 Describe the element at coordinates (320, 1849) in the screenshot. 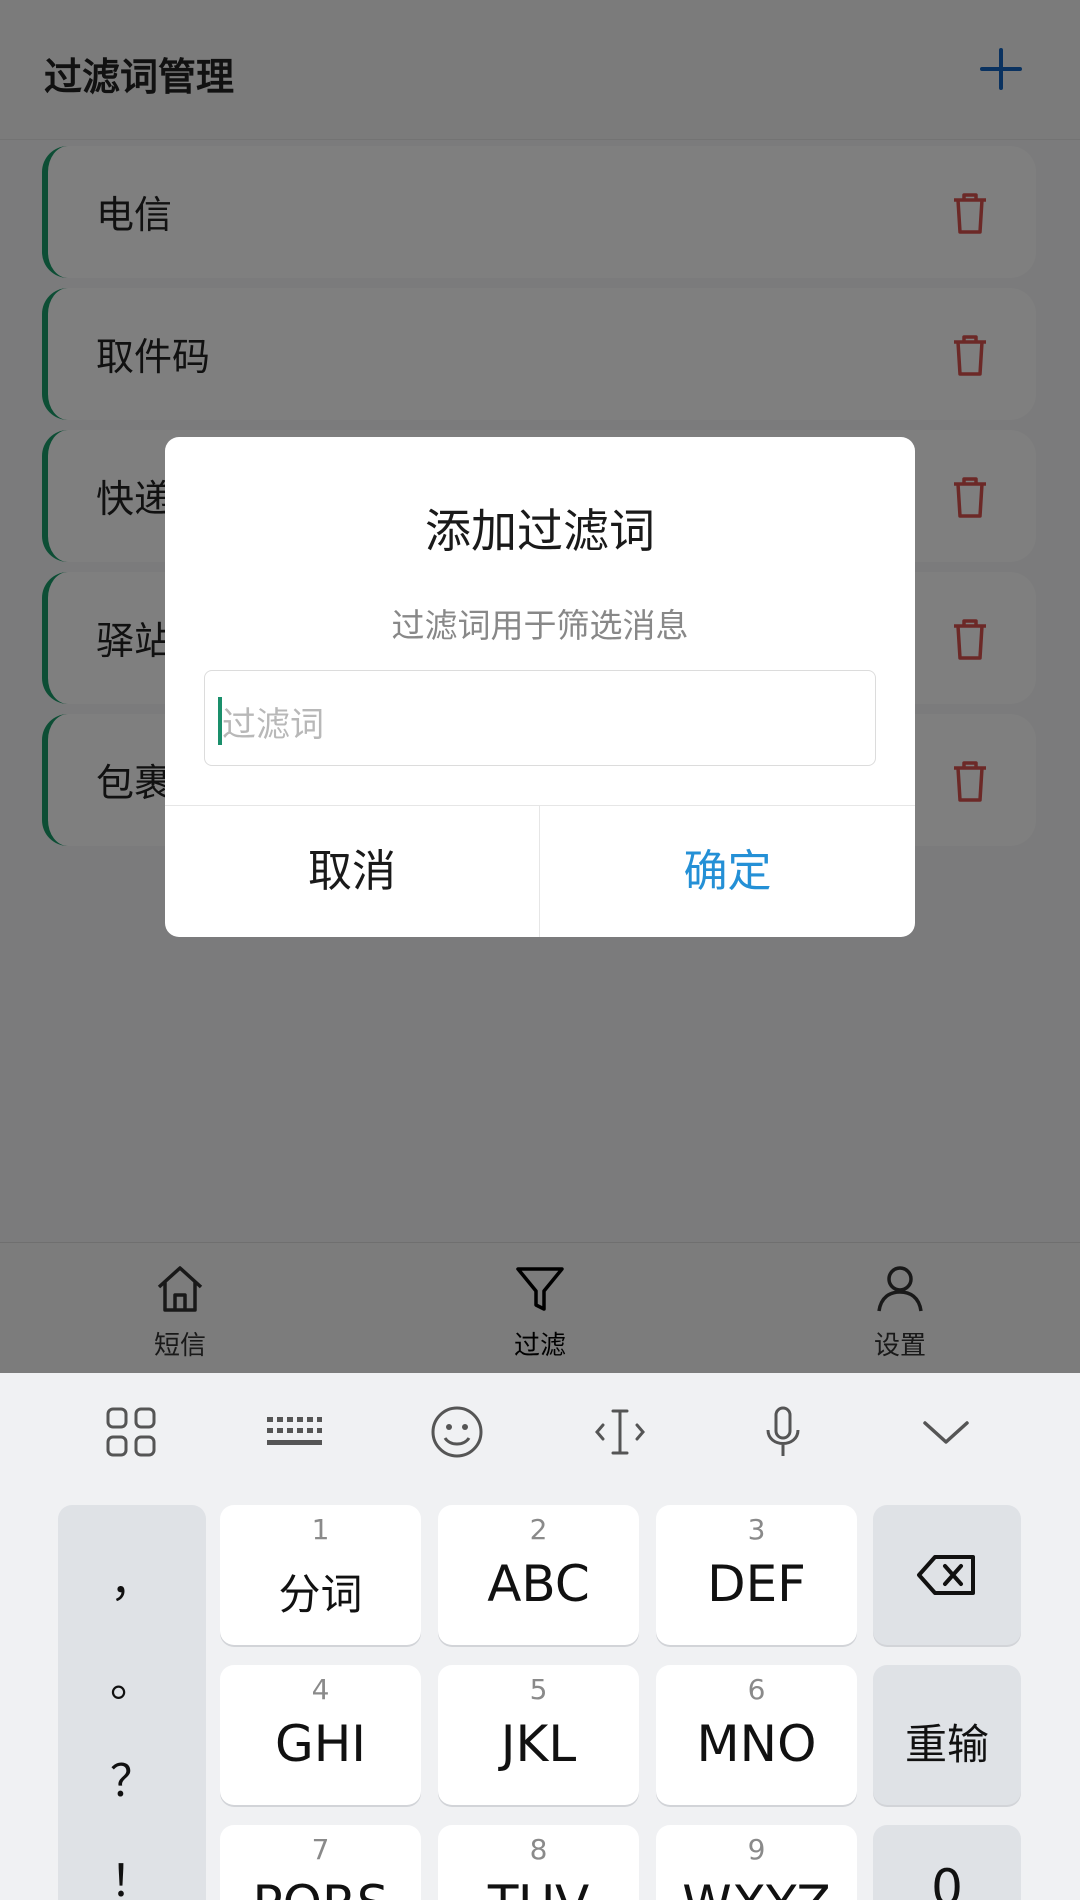

I see `key-number: 7` at that location.